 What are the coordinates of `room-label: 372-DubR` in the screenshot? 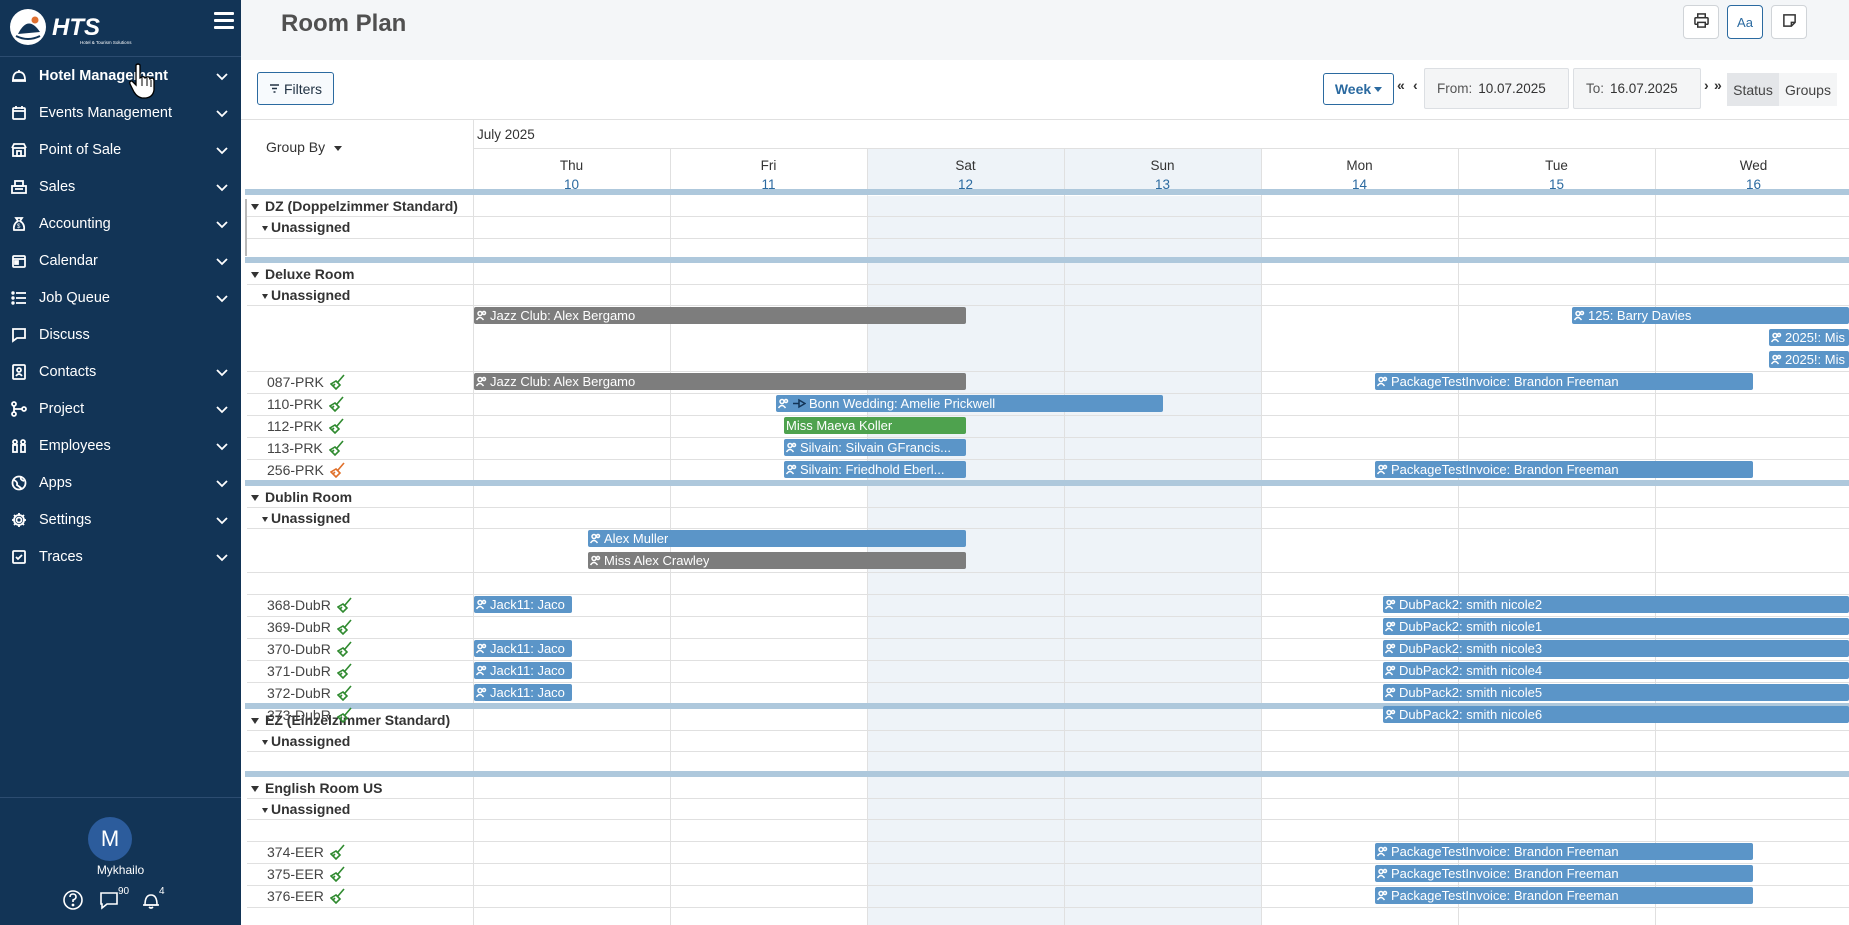 It's located at (310, 693).